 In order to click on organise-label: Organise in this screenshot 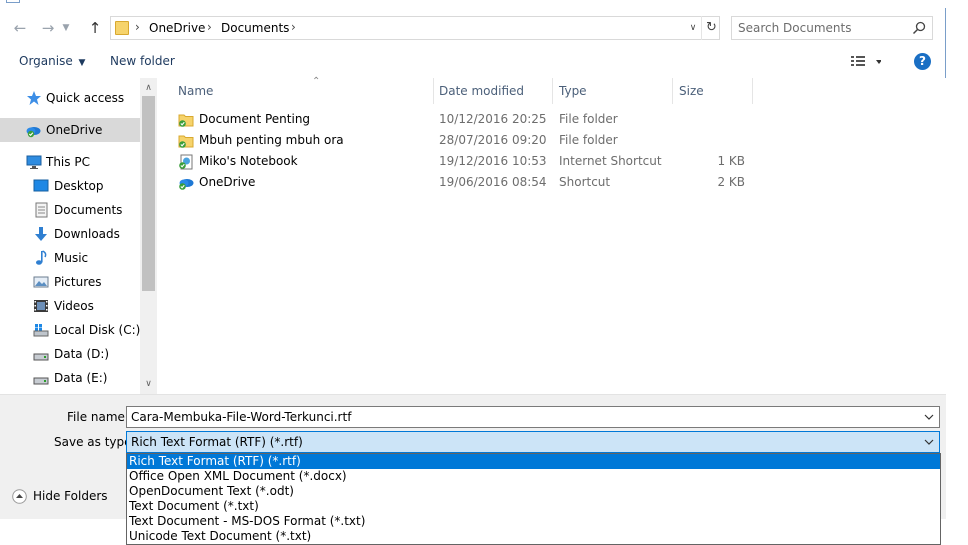, I will do `click(46, 61)`.